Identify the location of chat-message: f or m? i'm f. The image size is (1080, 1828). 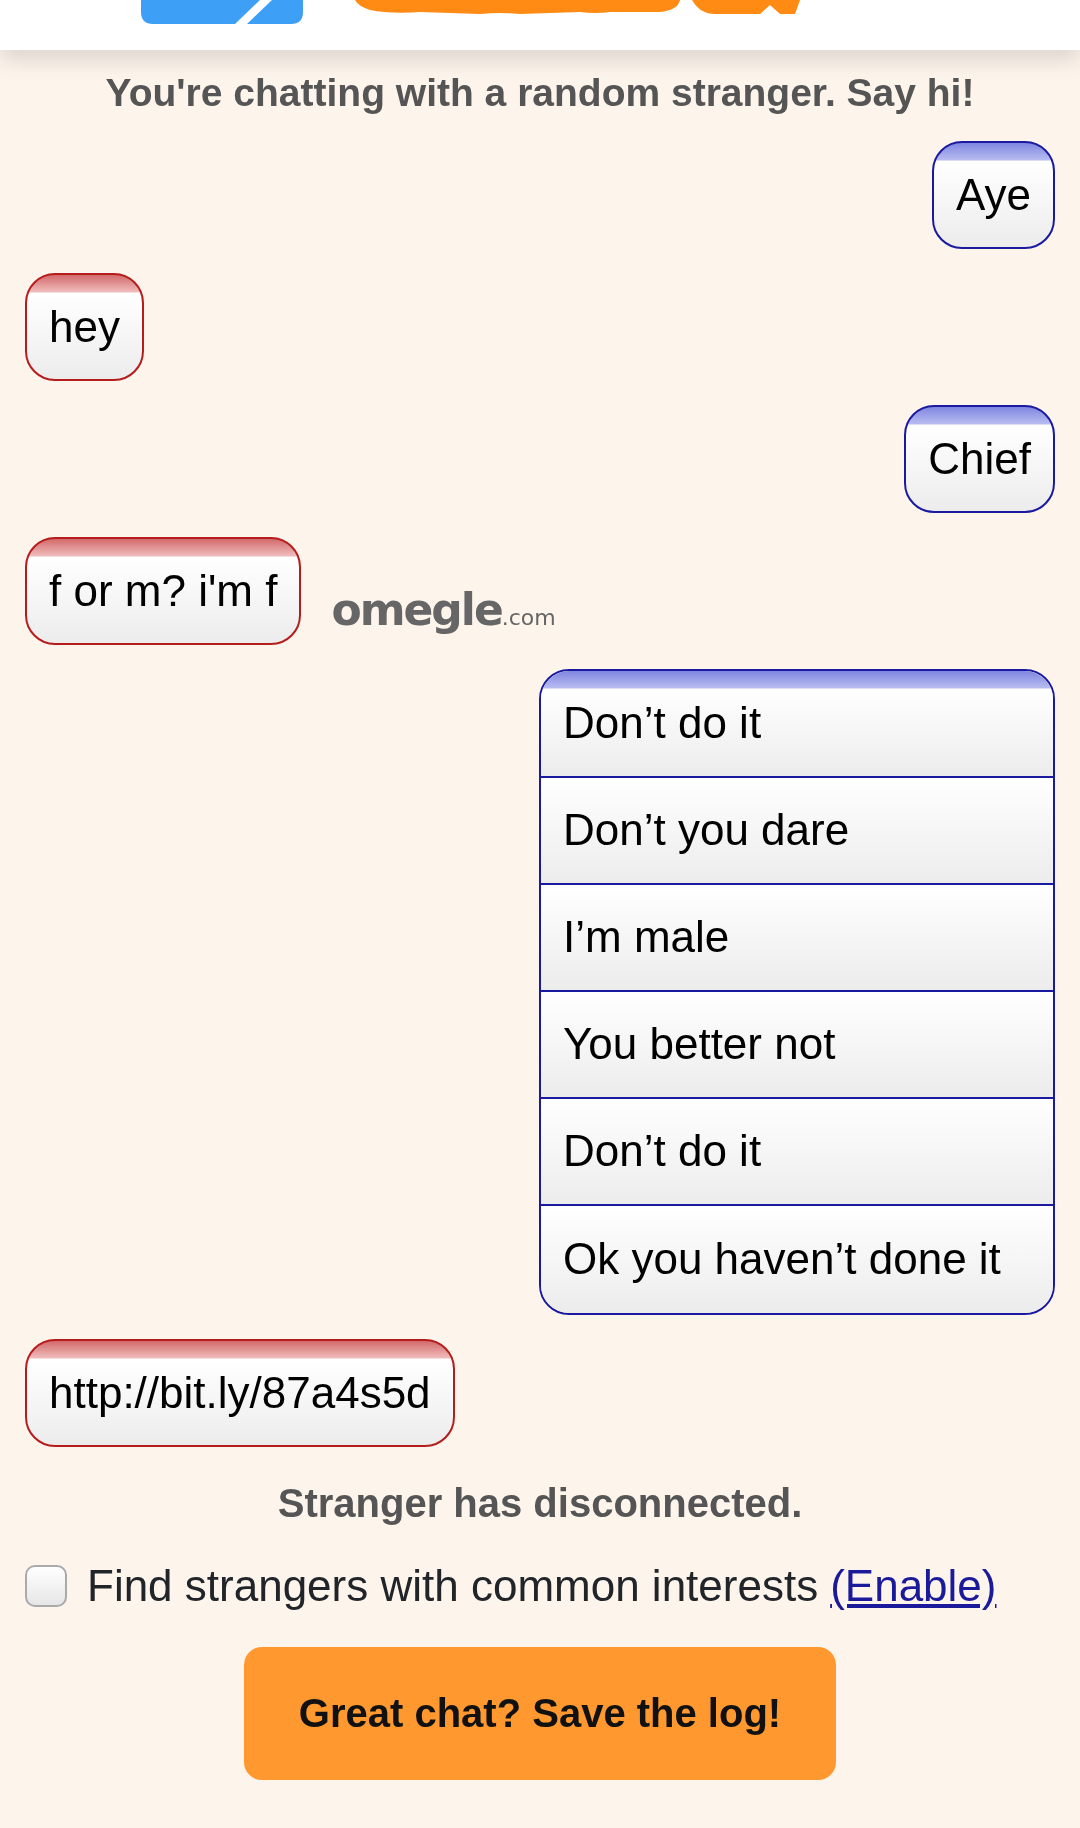
(163, 590).